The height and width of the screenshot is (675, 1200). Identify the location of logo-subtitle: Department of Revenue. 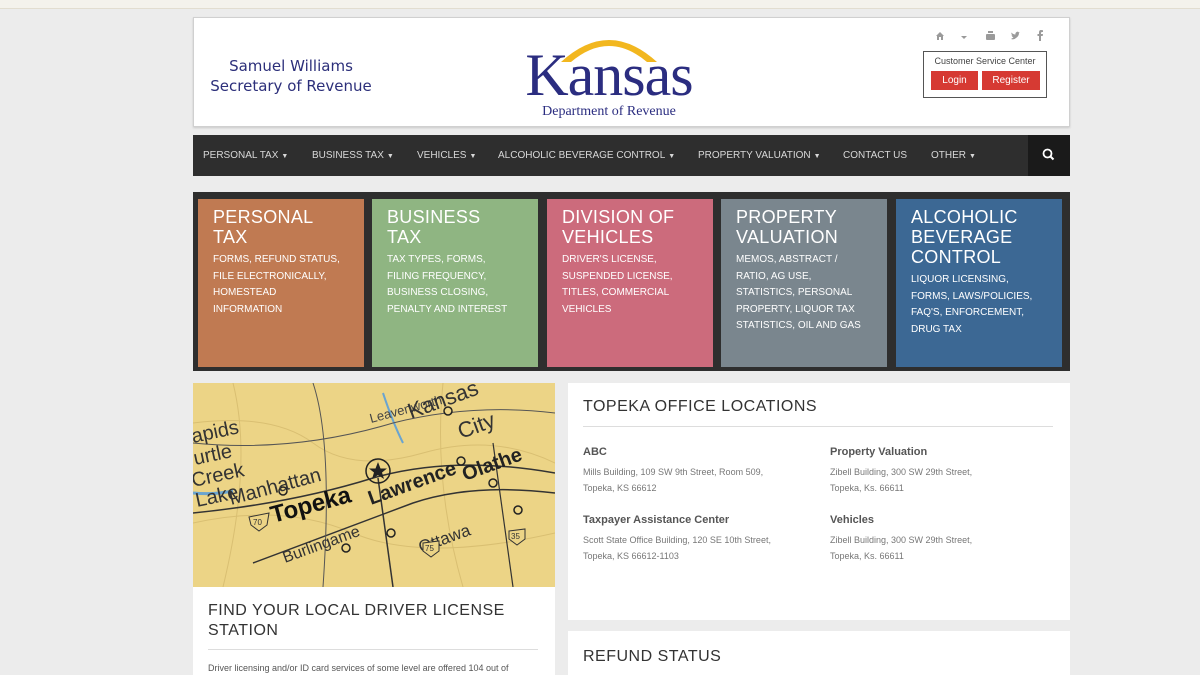
(609, 111).